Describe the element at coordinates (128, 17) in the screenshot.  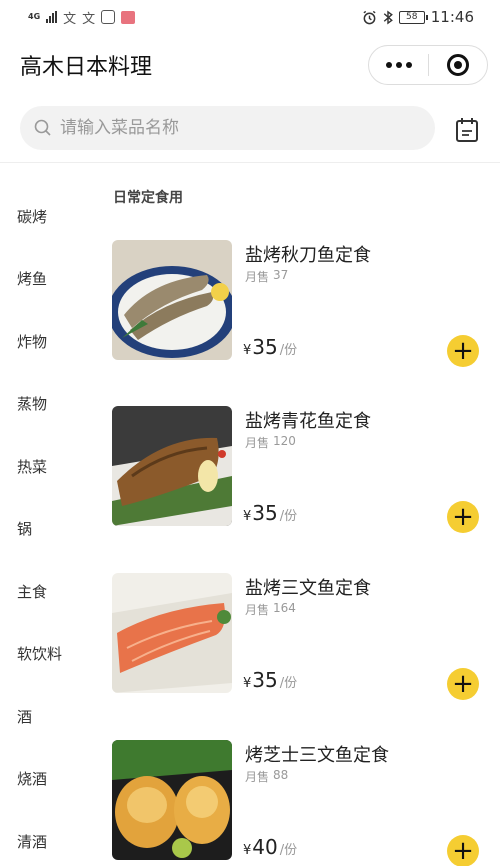
I see `gift-icon` at that location.